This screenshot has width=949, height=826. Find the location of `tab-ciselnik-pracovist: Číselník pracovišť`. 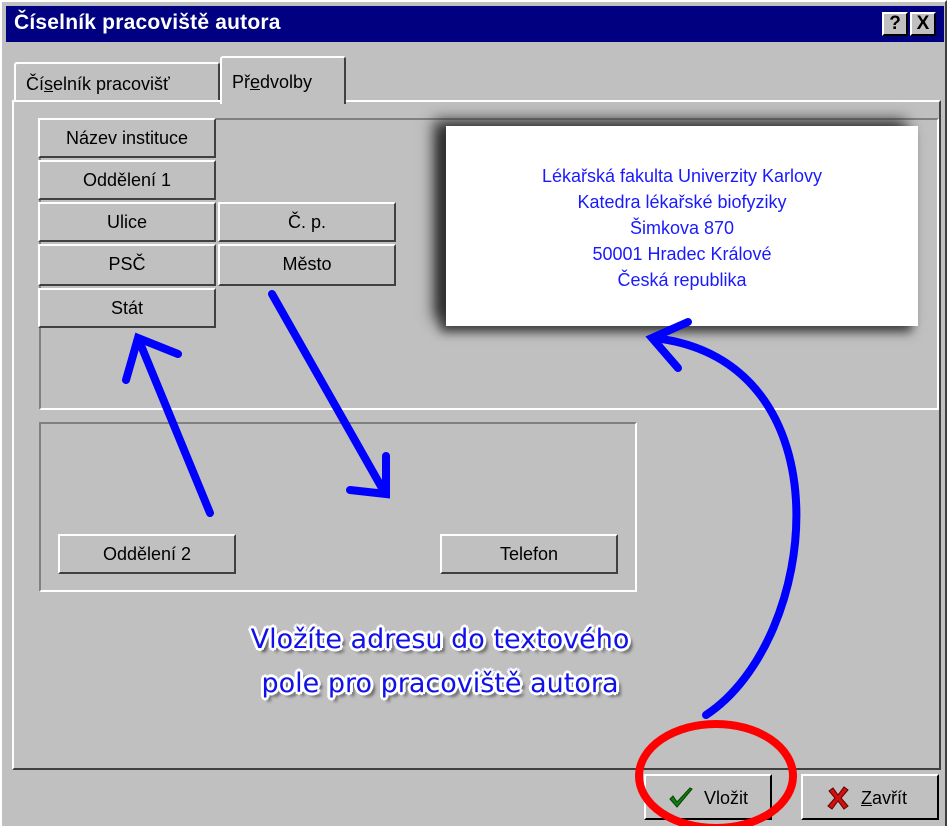

tab-ciselnik-pracovist: Číselník pracovišť is located at coordinates (117, 82).